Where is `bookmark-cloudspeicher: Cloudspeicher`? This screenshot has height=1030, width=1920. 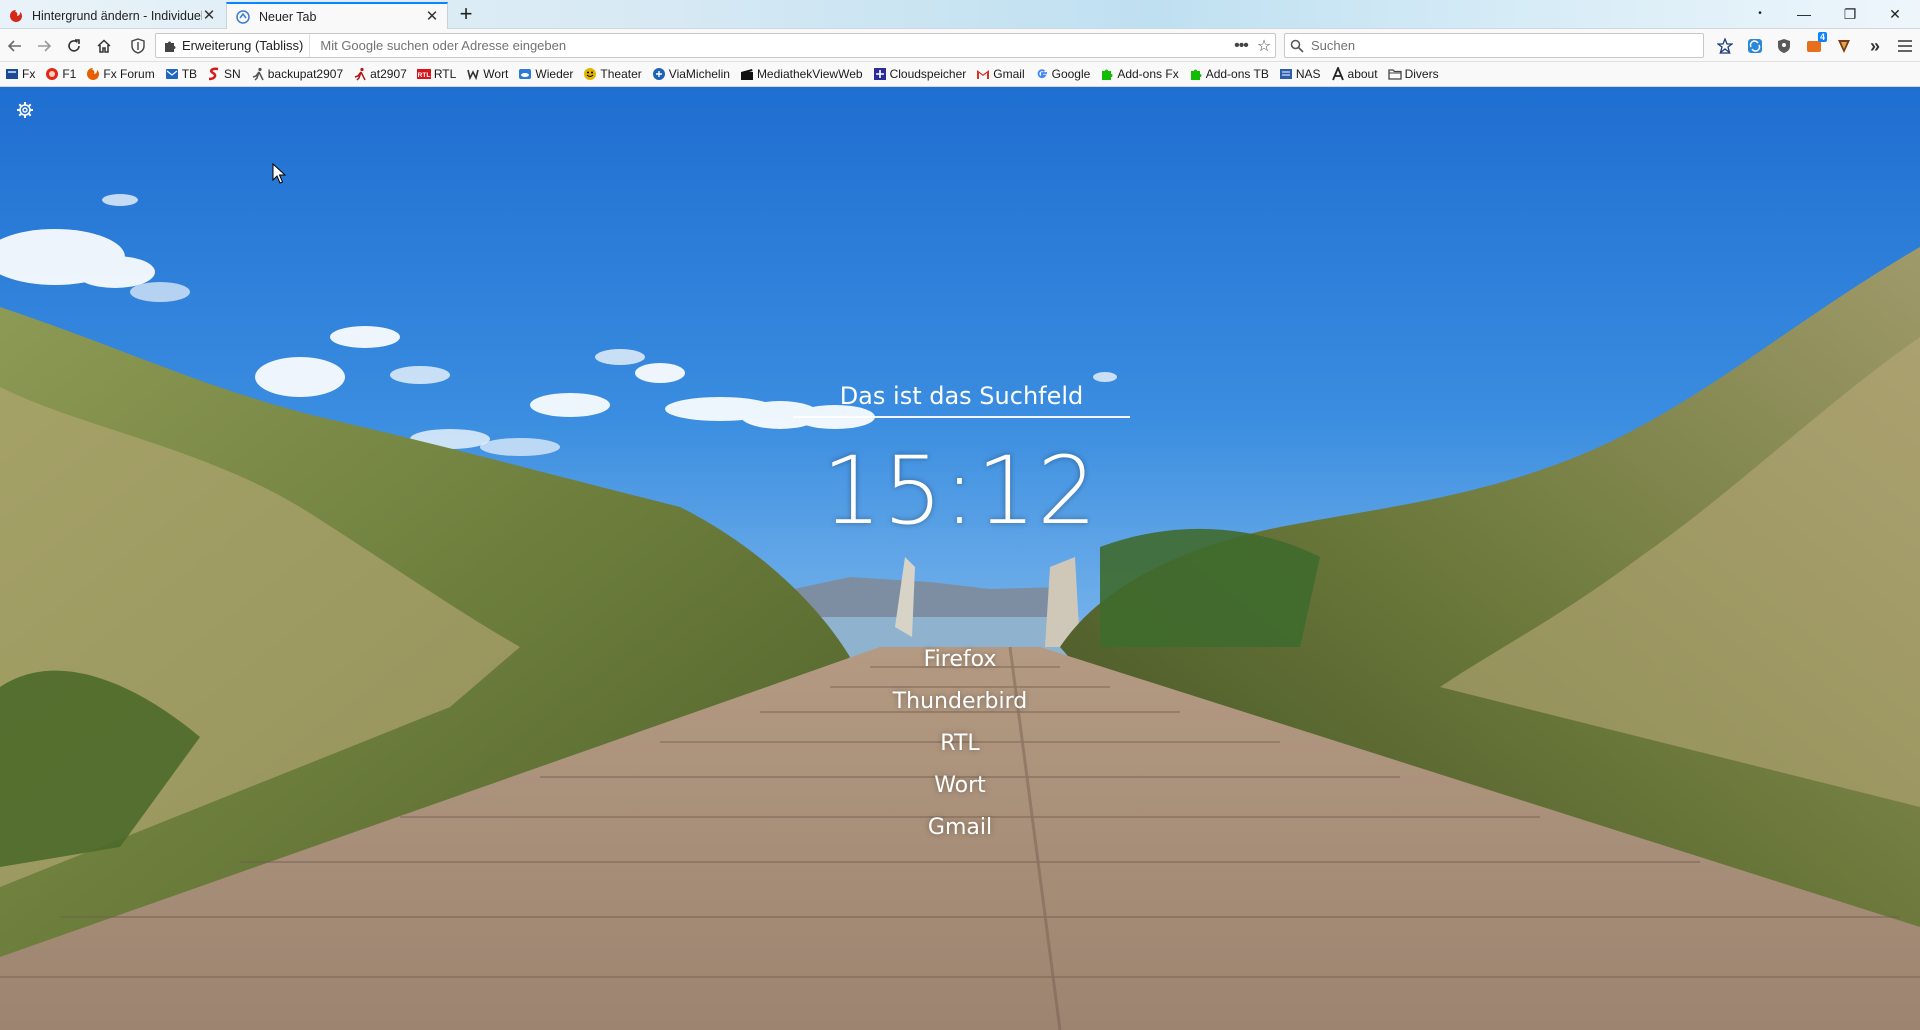
bookmark-cloudspeicher: Cloudspeicher is located at coordinates (920, 74).